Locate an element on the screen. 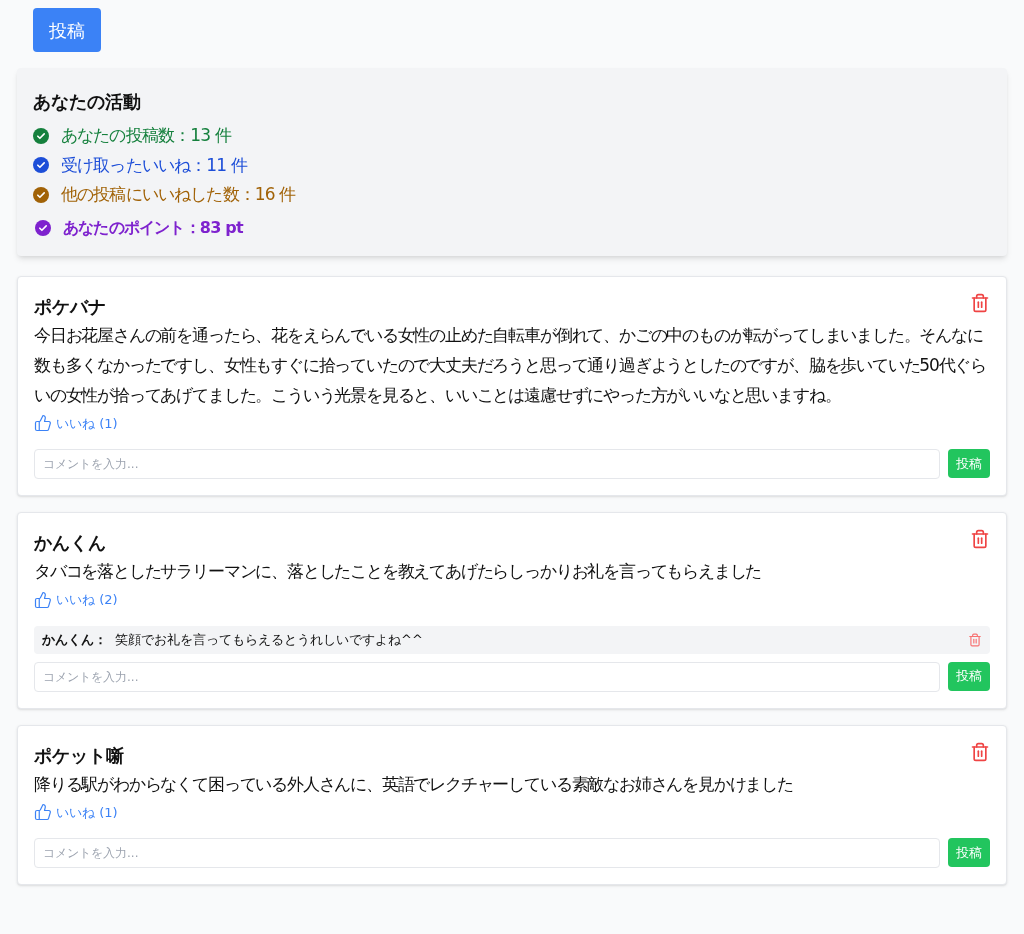 The width and height of the screenshot is (1024, 934). post-body: 降りる駅がわからなくて困っている外人さんに、英語でレクチャーしている素敵なお姉さんを見かけました is located at coordinates (414, 784).